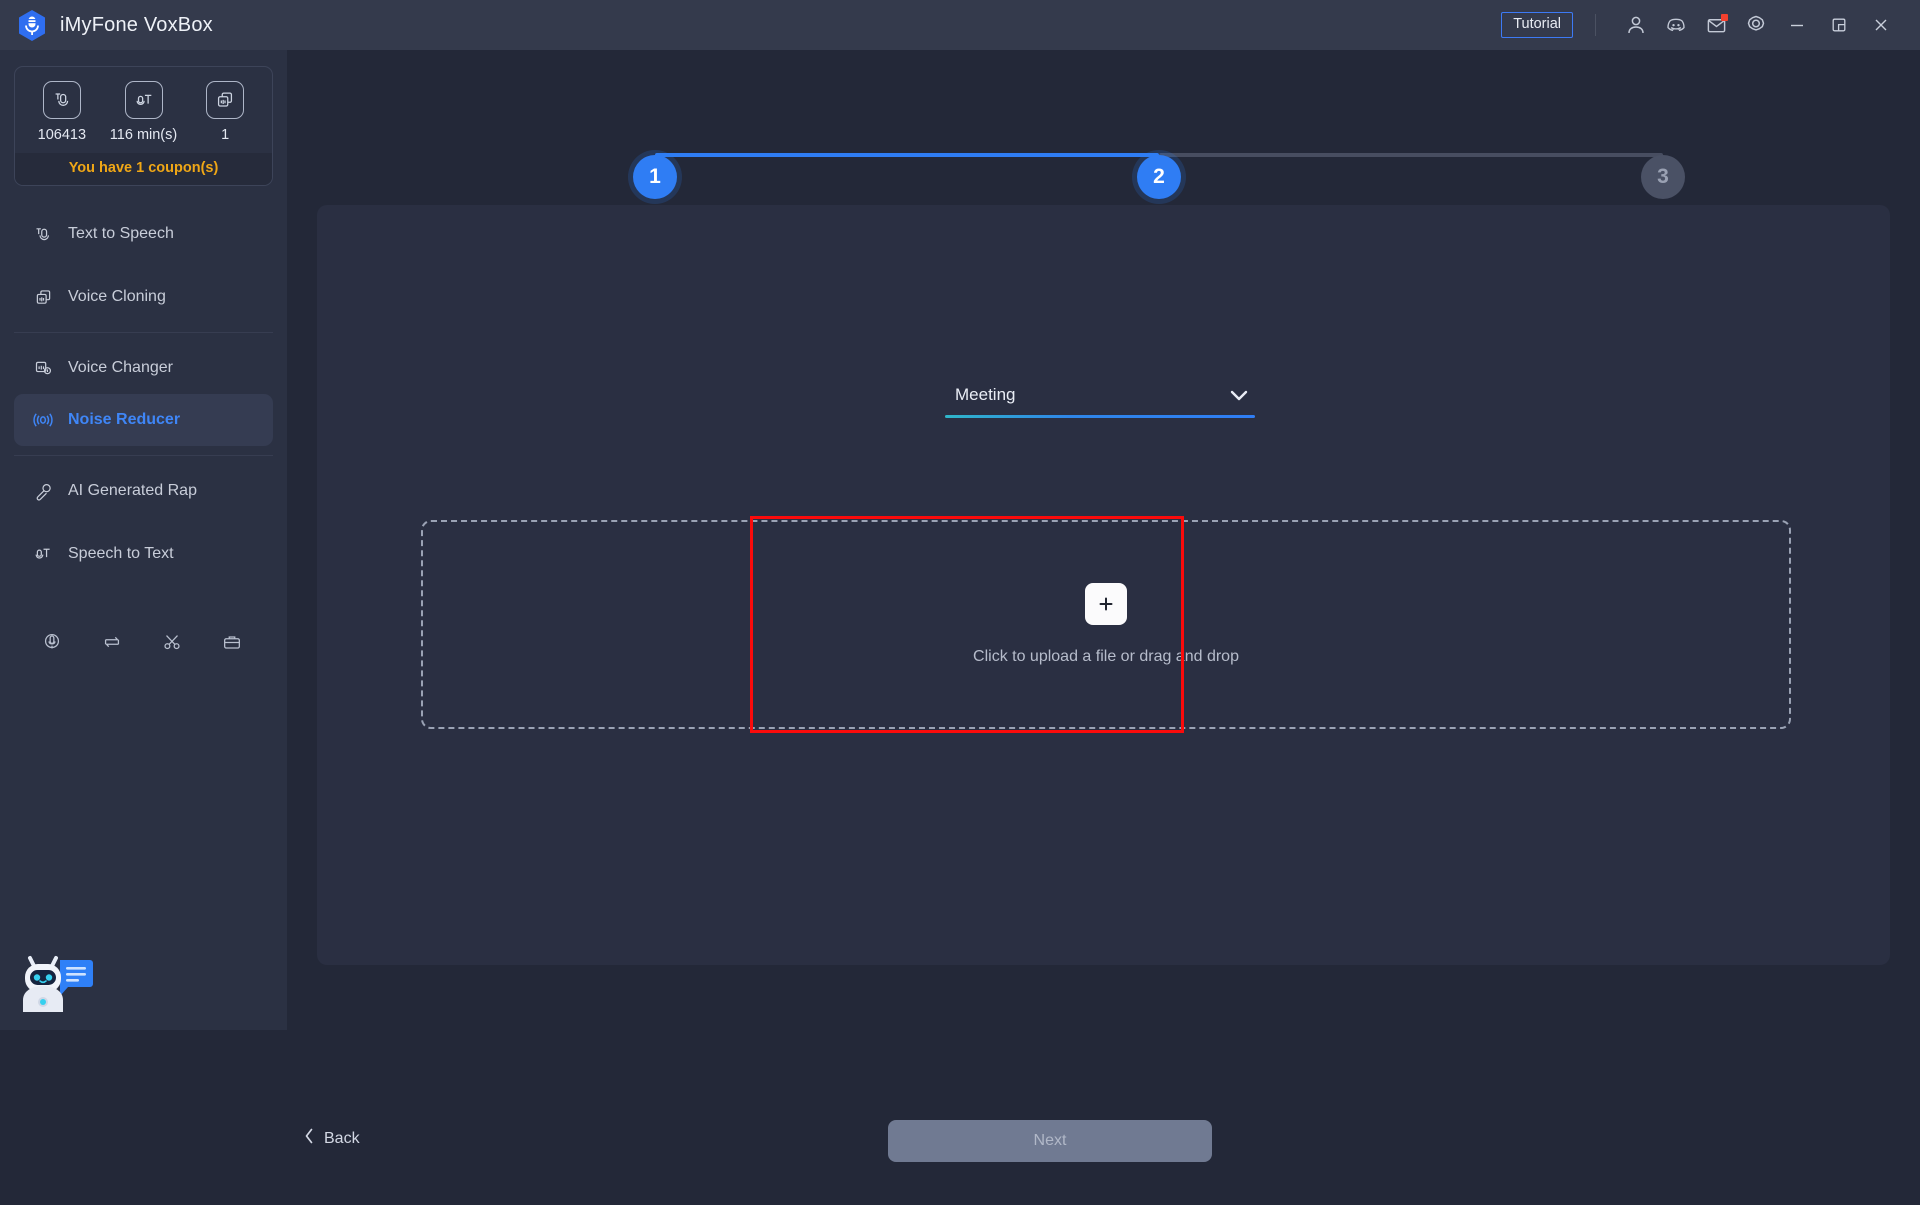  I want to click on toolbox-icon, so click(232, 642).